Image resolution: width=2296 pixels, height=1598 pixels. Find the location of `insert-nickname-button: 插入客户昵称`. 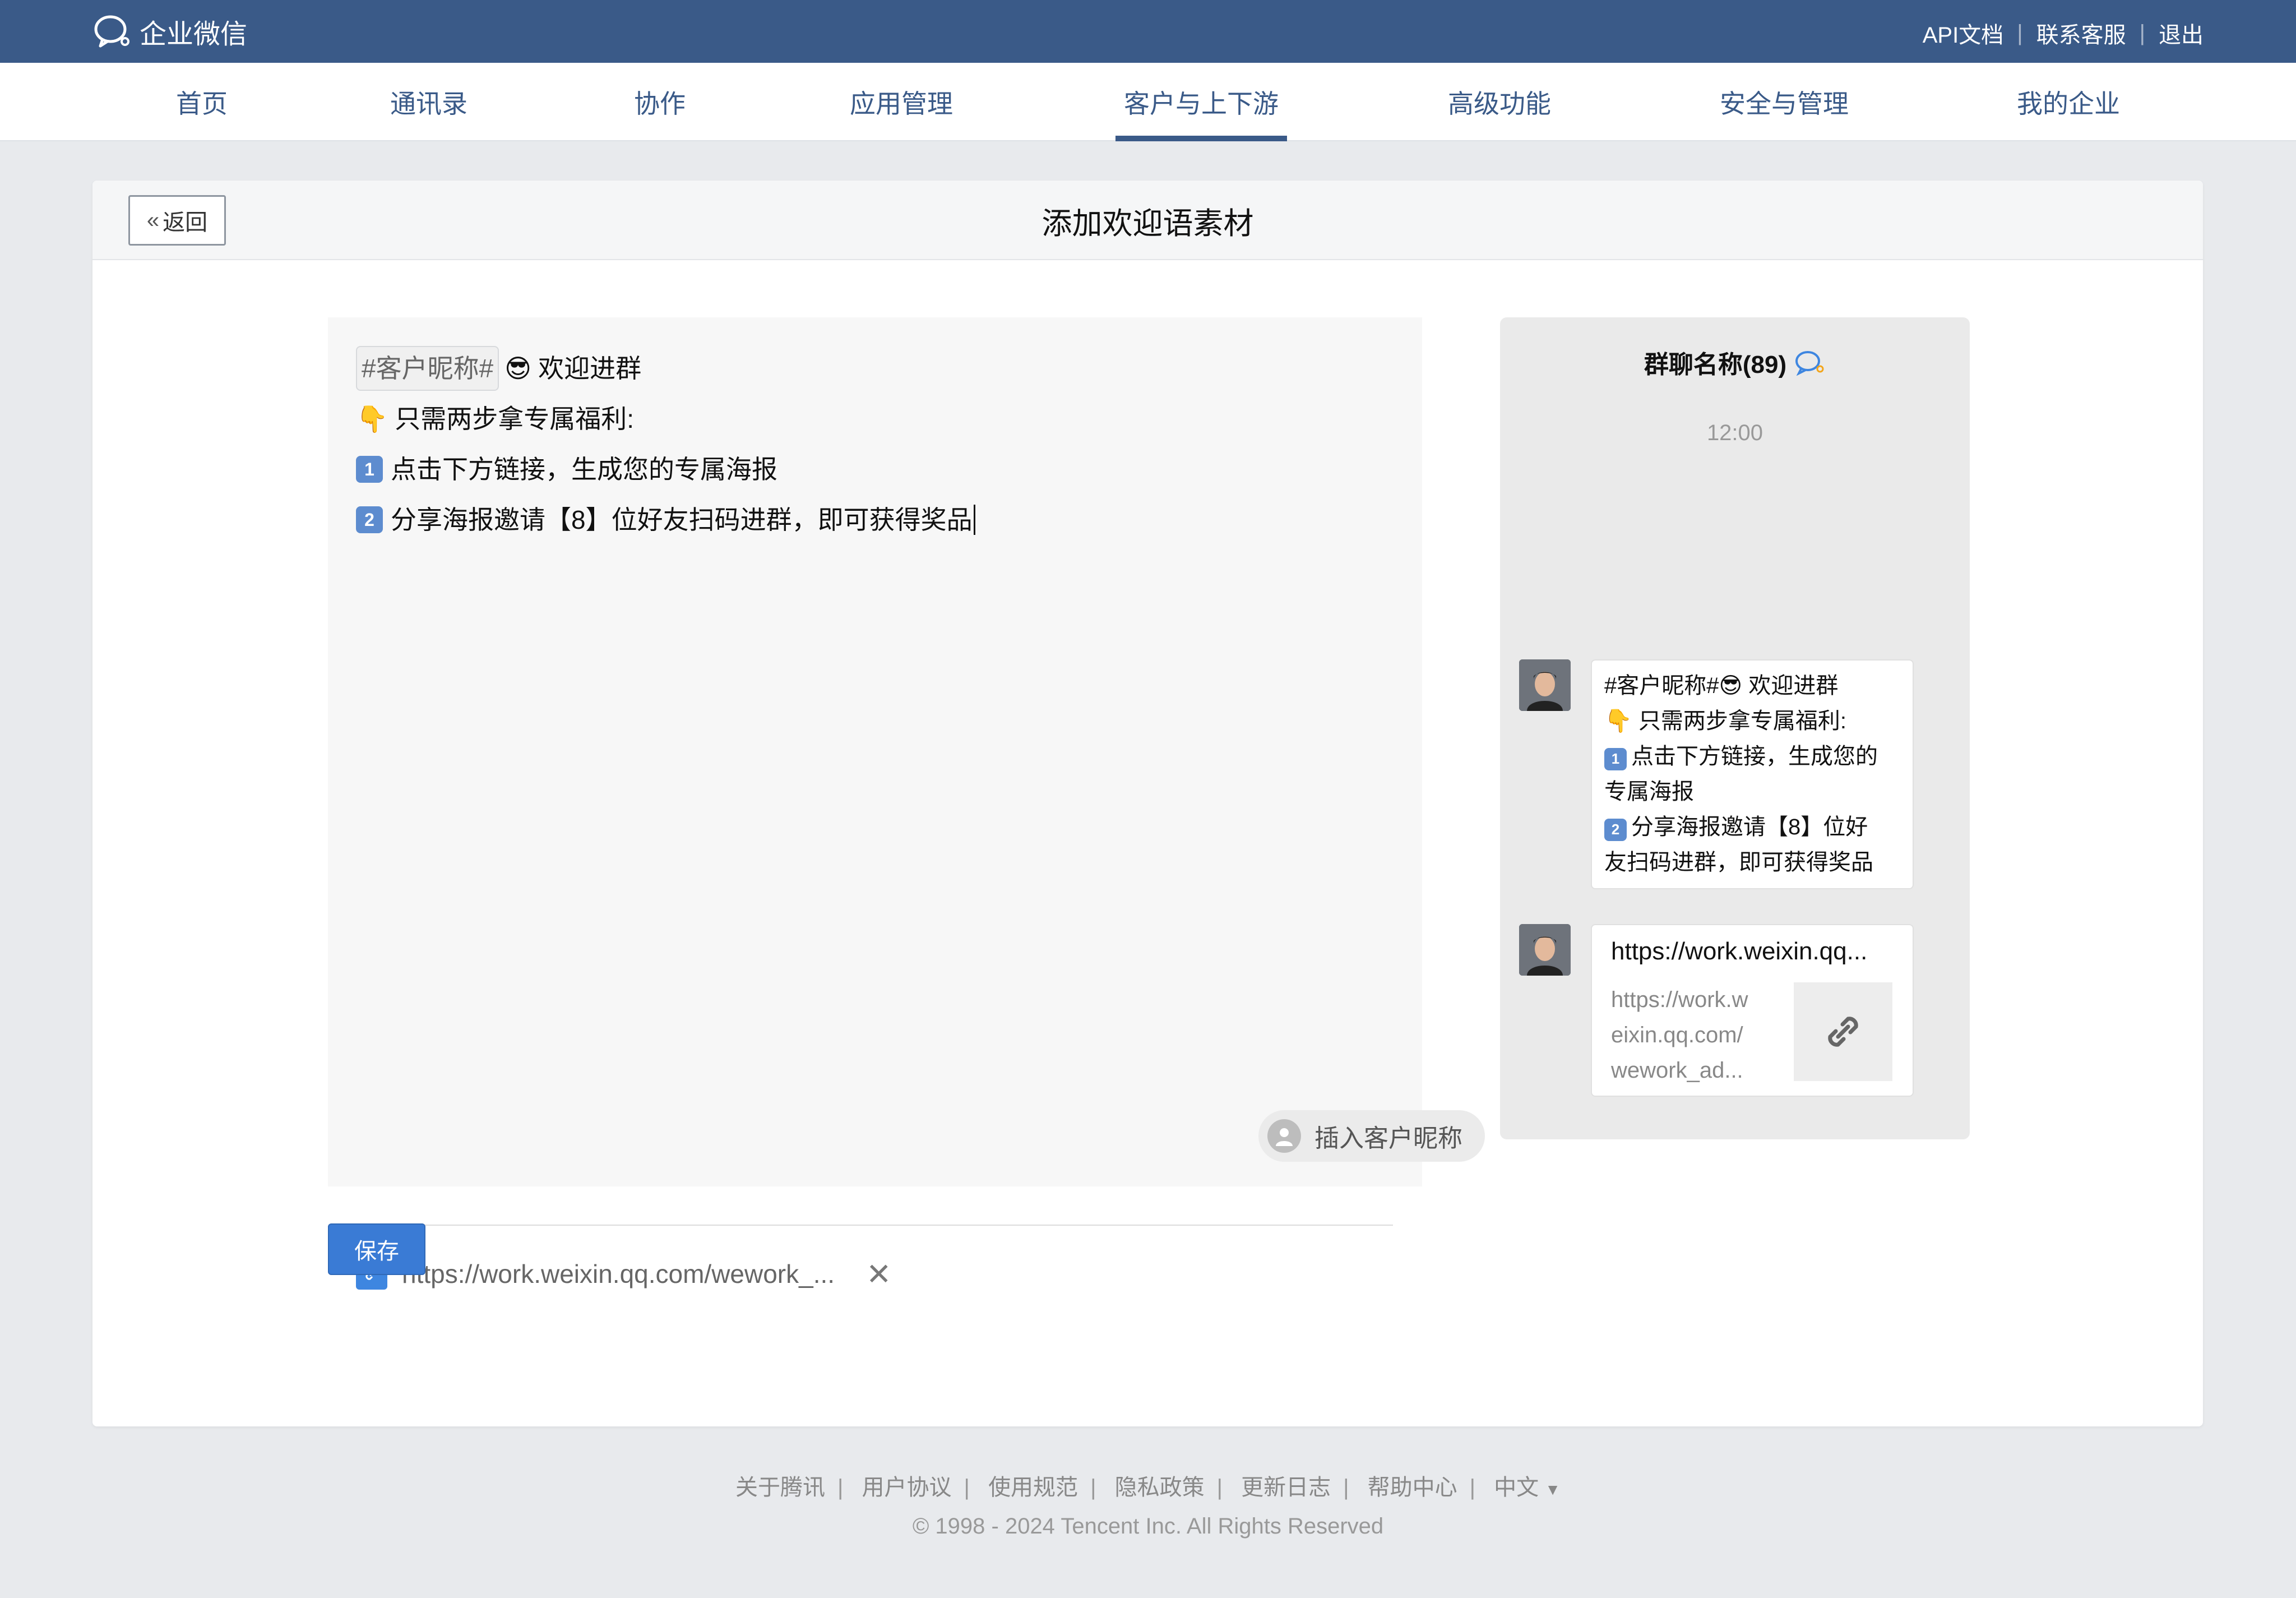

insert-nickname-button: 插入客户昵称 is located at coordinates (1371, 1136).